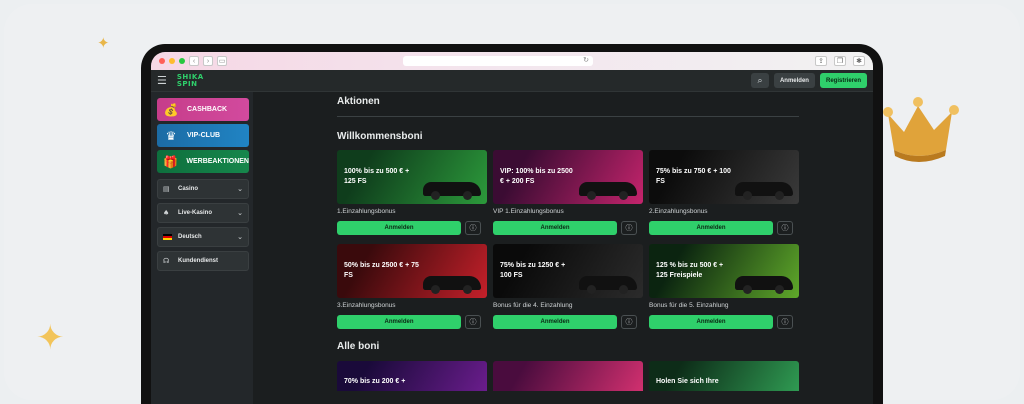  What do you see at coordinates (172, 61) in the screenshot?
I see `minimize-dot-icon` at bounding box center [172, 61].